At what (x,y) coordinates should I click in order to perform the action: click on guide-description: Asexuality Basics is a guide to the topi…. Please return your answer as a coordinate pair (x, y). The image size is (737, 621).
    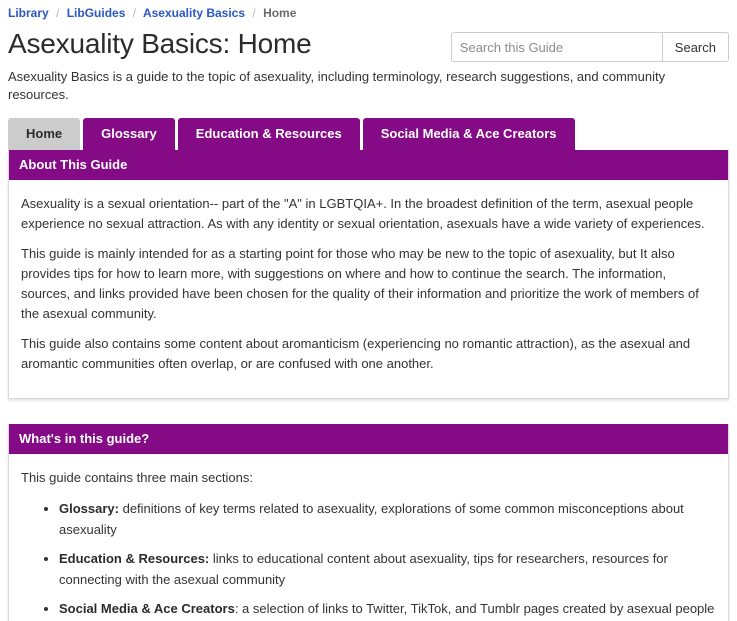
    Looking at the image, I should click on (337, 85).